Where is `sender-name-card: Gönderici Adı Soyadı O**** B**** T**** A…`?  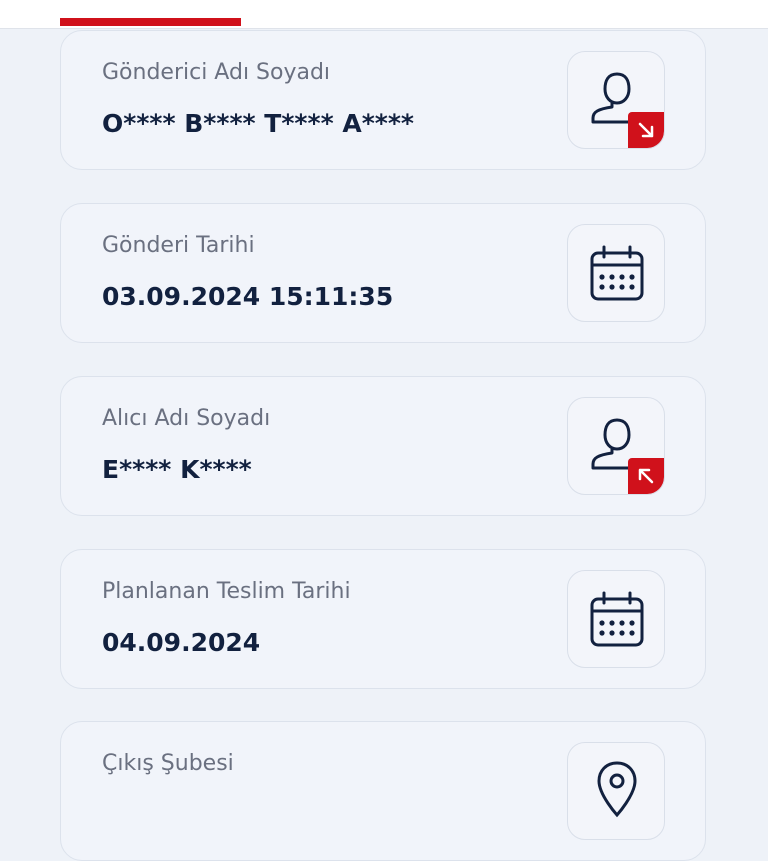
sender-name-card: Gönderici Adı Soyadı O**** B**** T**** A… is located at coordinates (383, 100).